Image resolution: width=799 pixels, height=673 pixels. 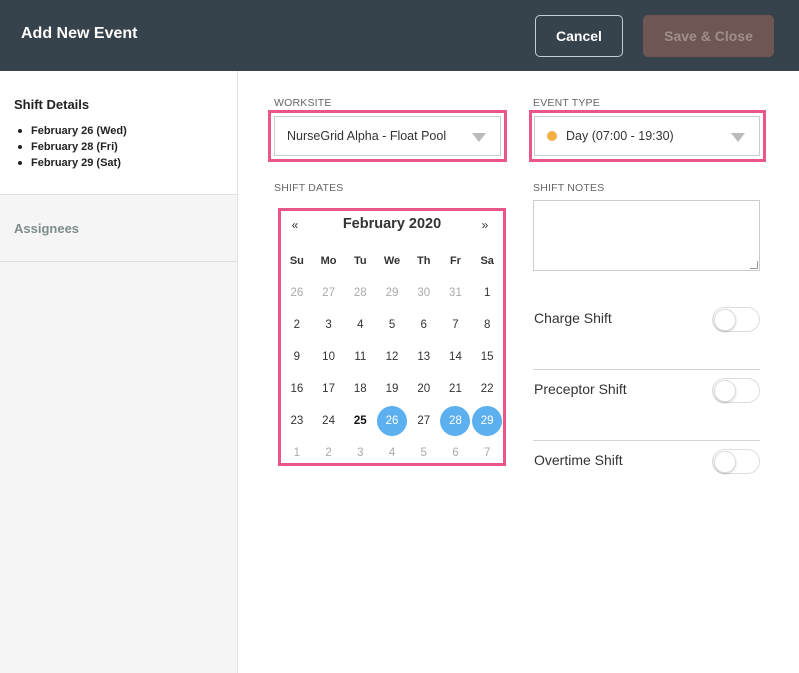 I want to click on calendar-day: 13, so click(x=424, y=357).